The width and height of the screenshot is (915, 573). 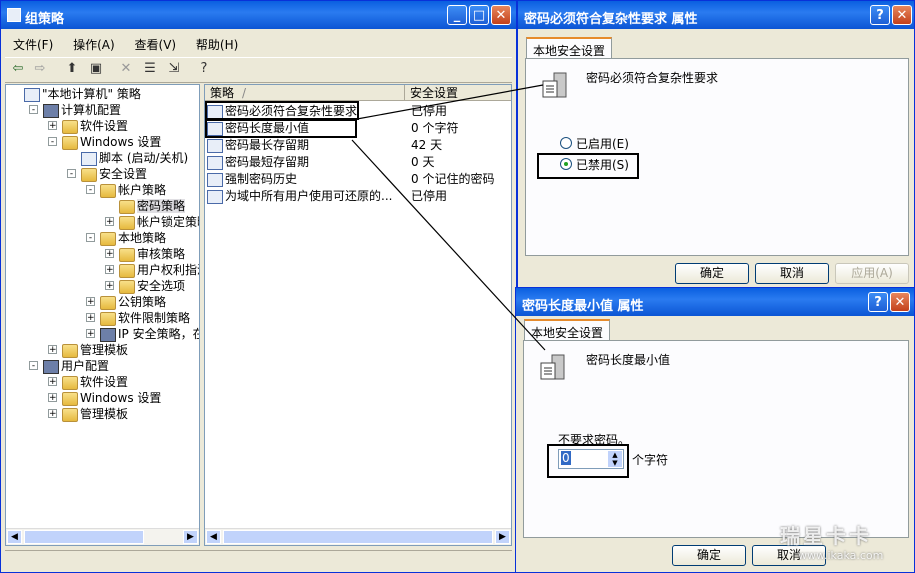 I want to click on dialog1-close-button: ✕, so click(x=902, y=15).